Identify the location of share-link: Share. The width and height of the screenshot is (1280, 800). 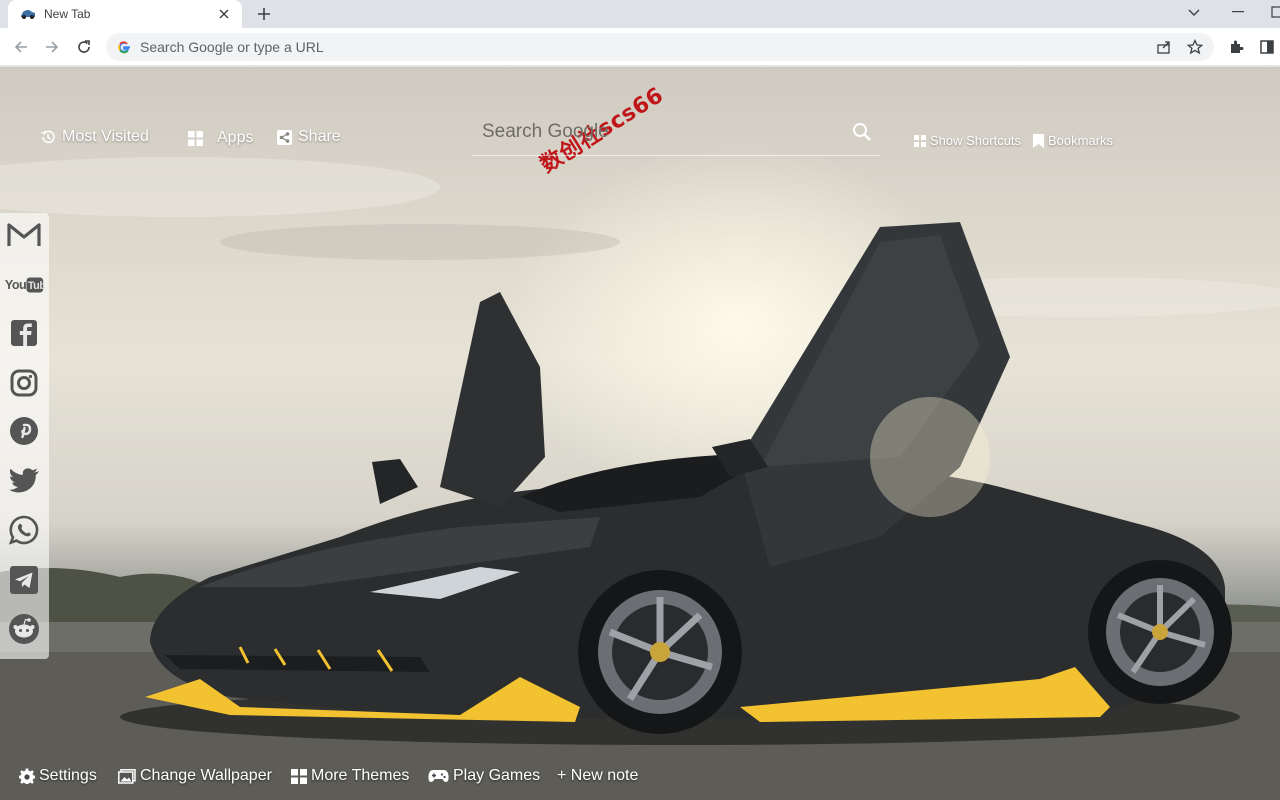
(309, 137).